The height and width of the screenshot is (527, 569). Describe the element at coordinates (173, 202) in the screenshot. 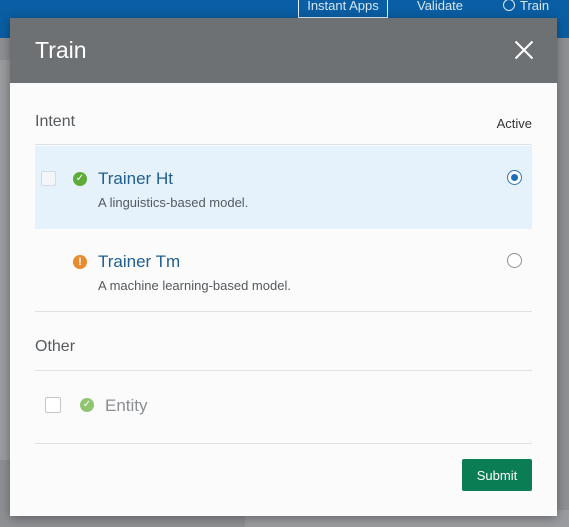

I see `trainer-description: A linguistics-based model.` at that location.